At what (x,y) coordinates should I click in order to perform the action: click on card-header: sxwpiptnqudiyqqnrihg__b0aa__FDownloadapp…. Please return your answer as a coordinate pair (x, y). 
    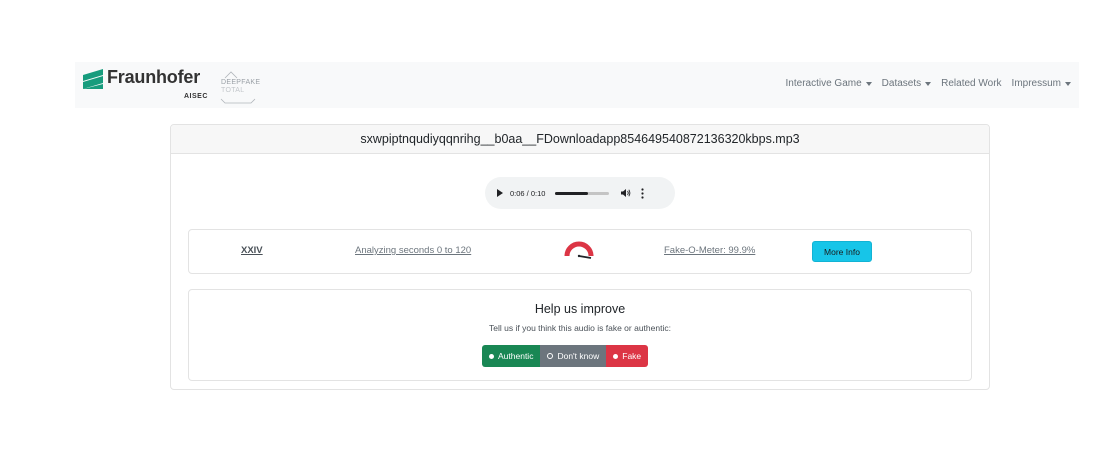
    Looking at the image, I should click on (580, 139).